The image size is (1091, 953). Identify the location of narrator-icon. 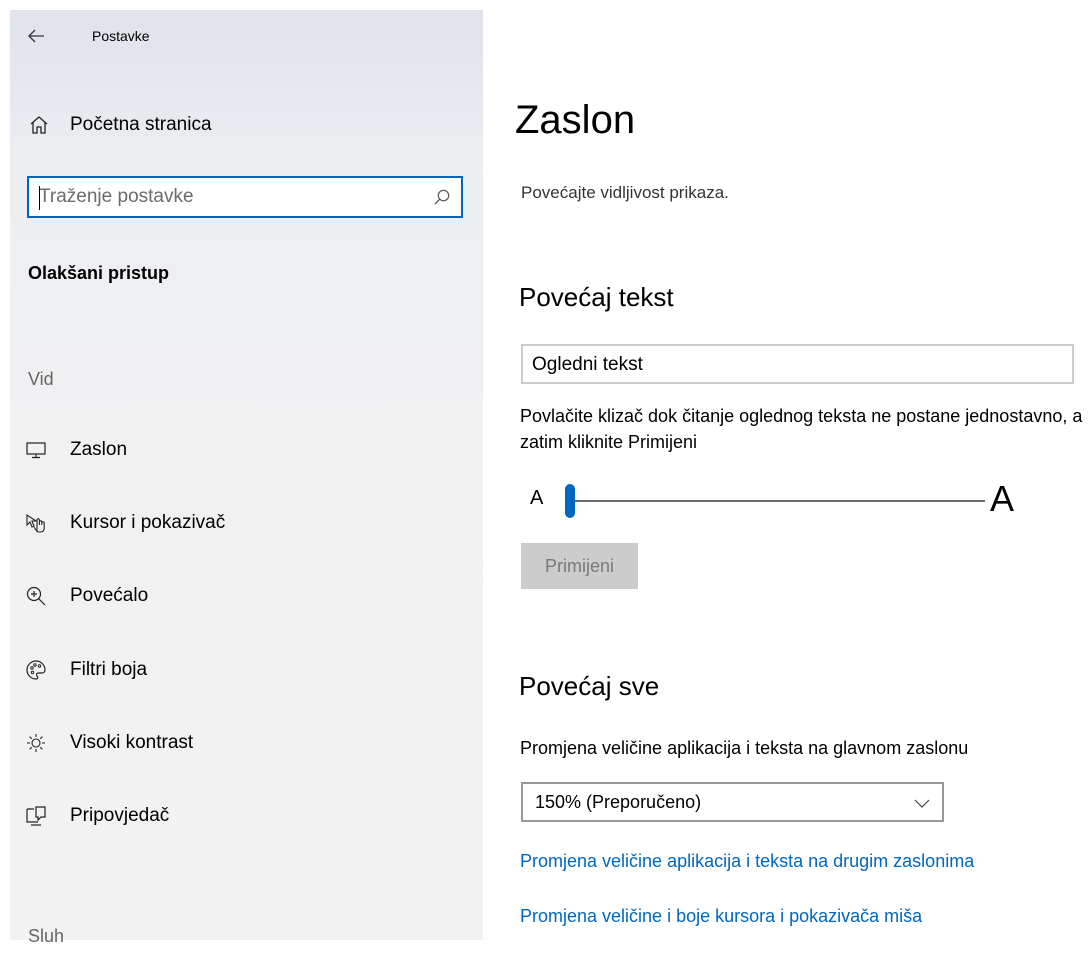
(36, 816).